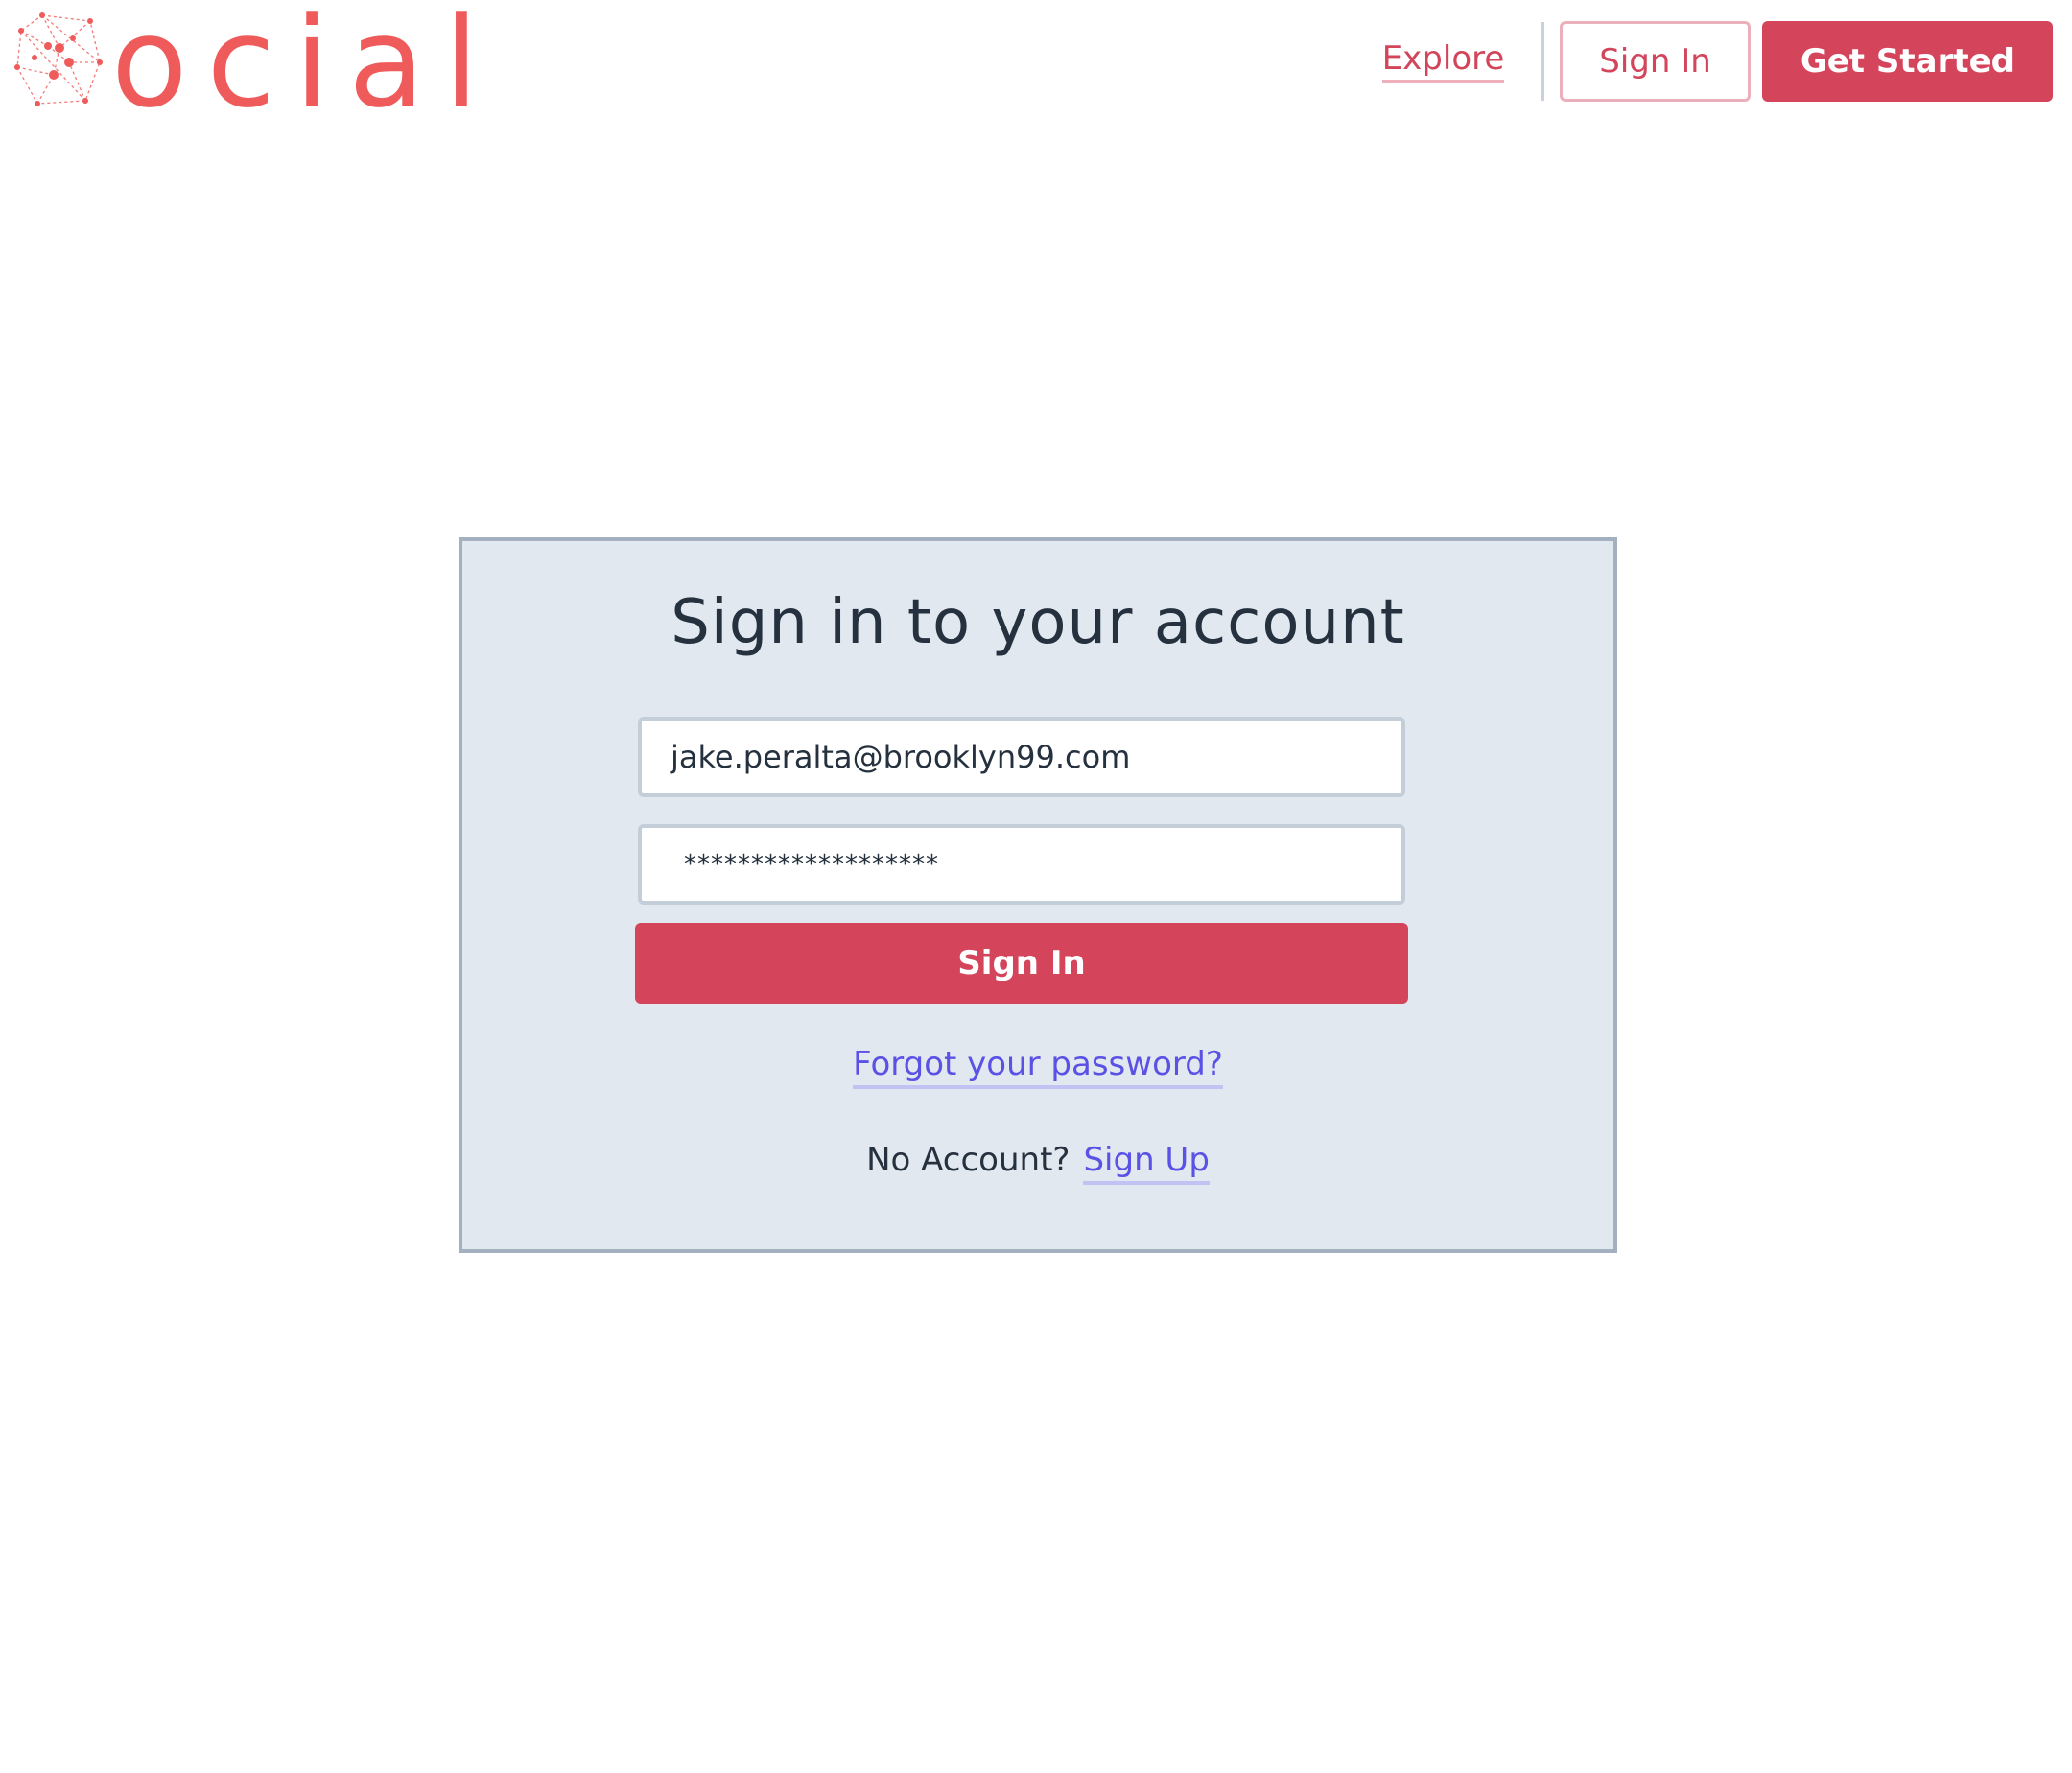 This screenshot has width=2072, height=1773. I want to click on email-field: jake.peralta@brooklyn99.com, so click(1021, 757).